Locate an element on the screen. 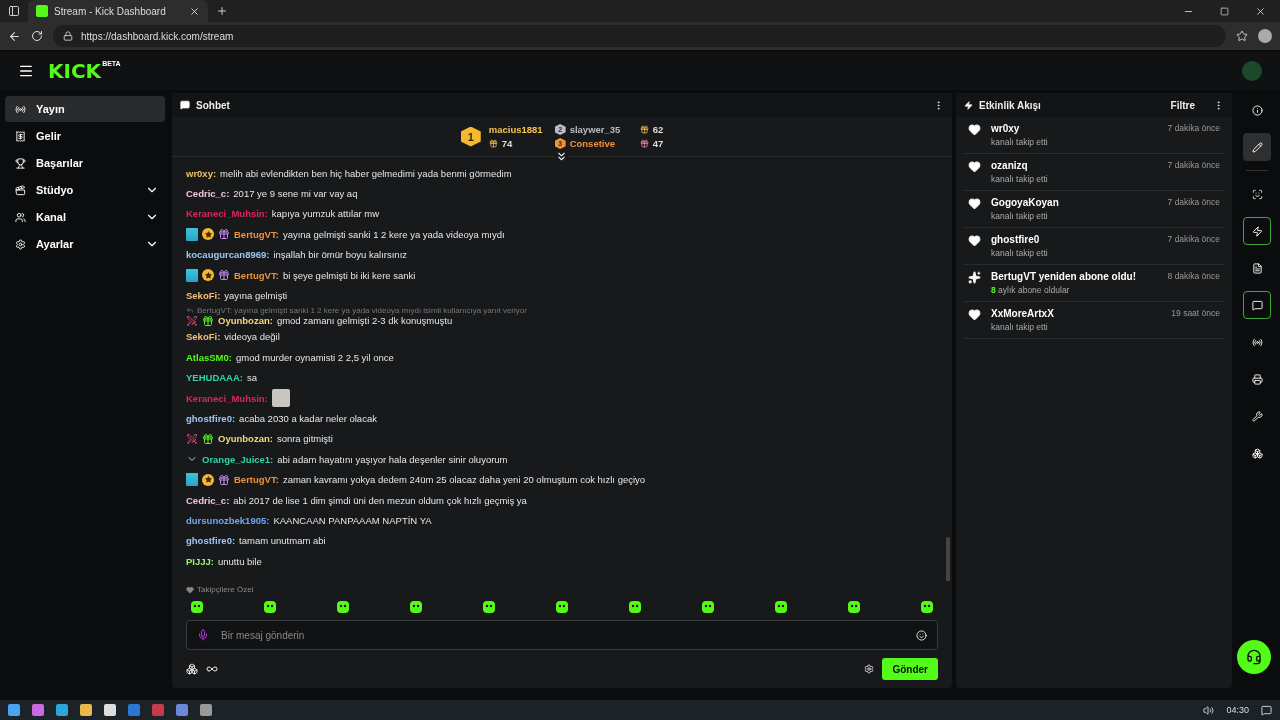 The image size is (1280, 720). chat-icon is located at coordinates (1257, 305).